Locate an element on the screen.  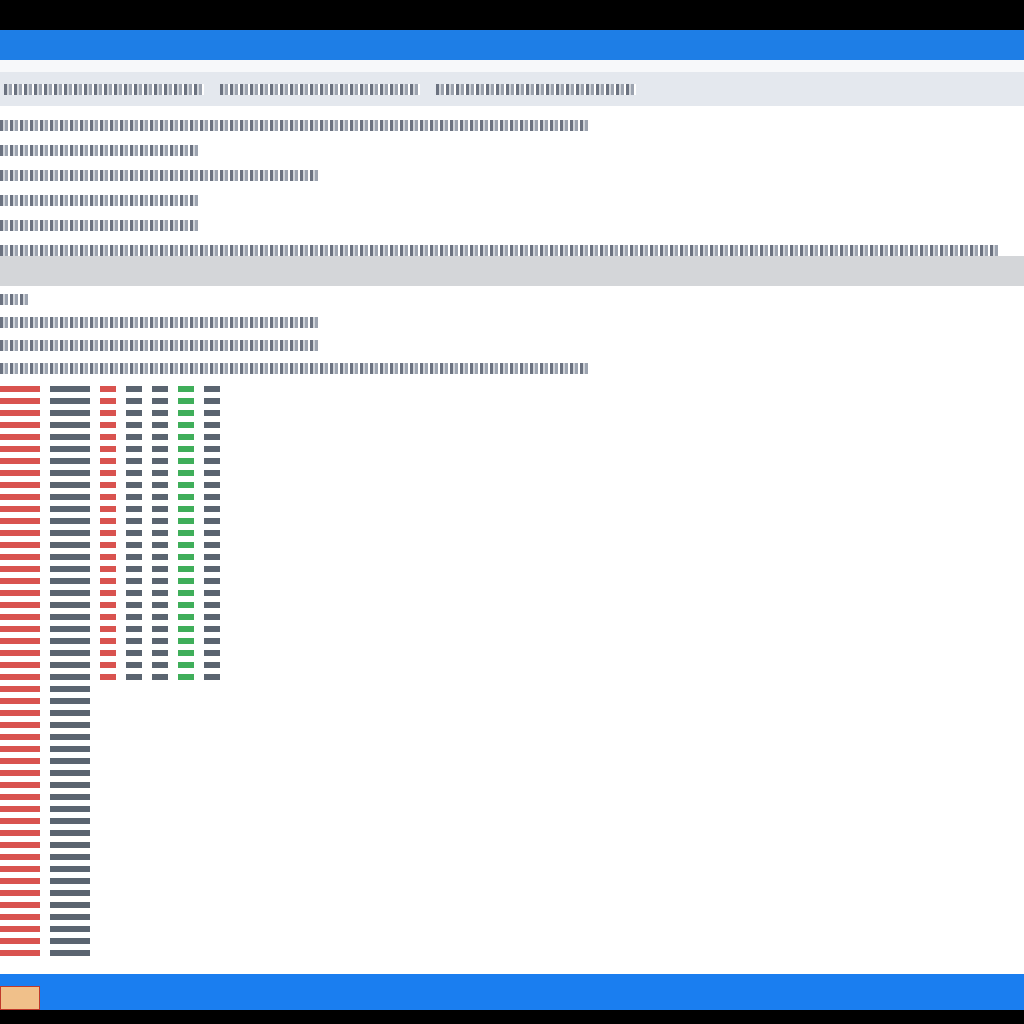
app-icon is located at coordinates (20, 998).